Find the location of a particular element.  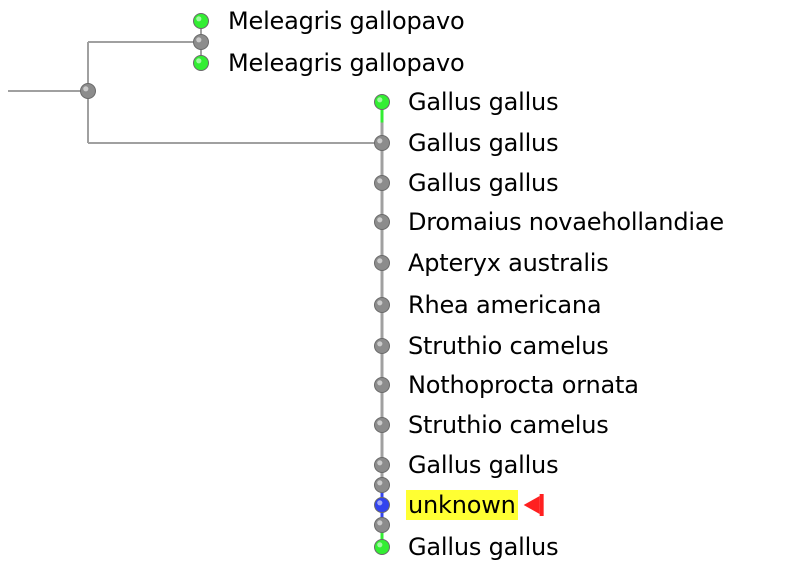

leaf-label-highlighted: unknown is located at coordinates (462, 505).